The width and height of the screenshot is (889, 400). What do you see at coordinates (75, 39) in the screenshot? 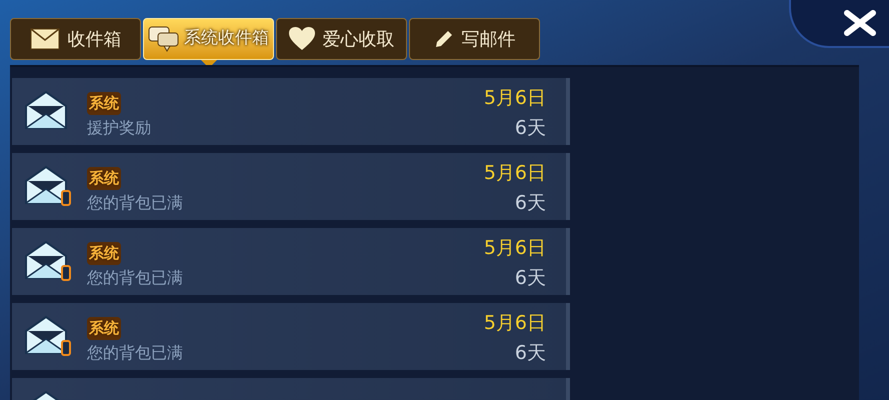
I see `mailbox-tab: 收件箱` at bounding box center [75, 39].